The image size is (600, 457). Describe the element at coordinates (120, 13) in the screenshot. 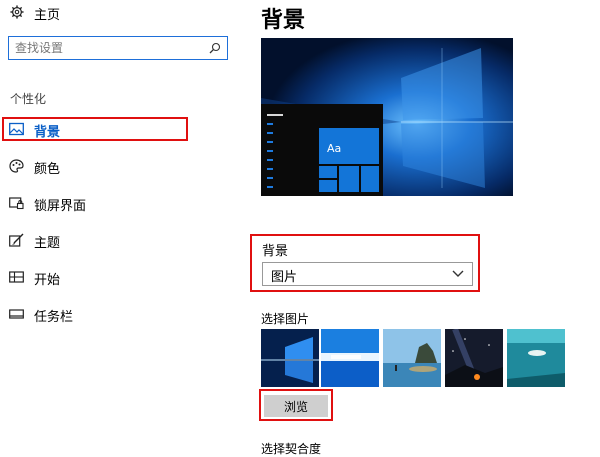

I see `home-nav-item: 主页` at that location.